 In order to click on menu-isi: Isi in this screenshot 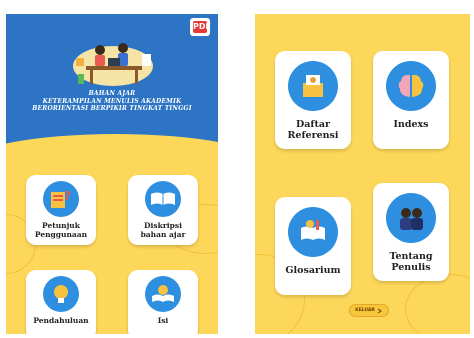, I will do `click(163, 302)`.